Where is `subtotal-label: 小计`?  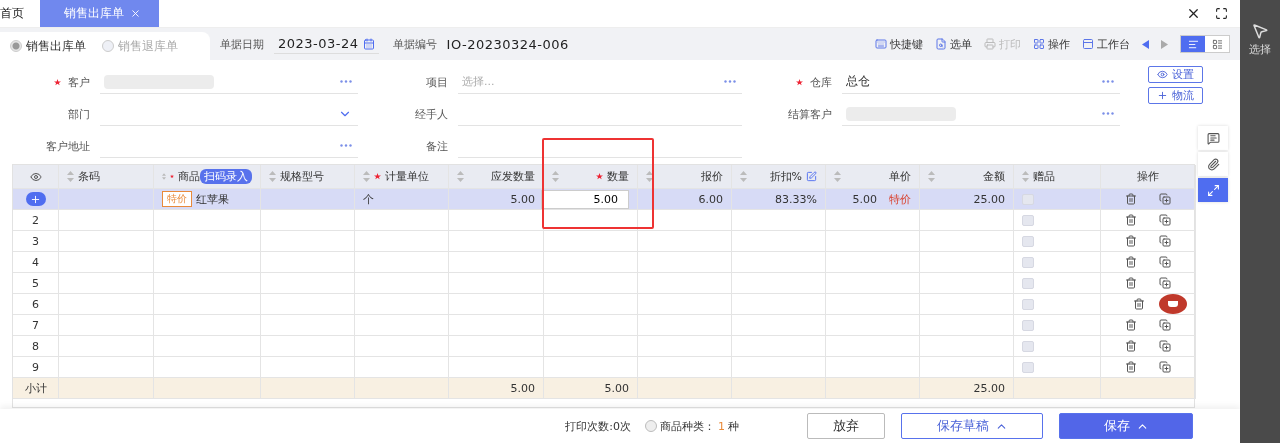 subtotal-label: 小计 is located at coordinates (35, 388).